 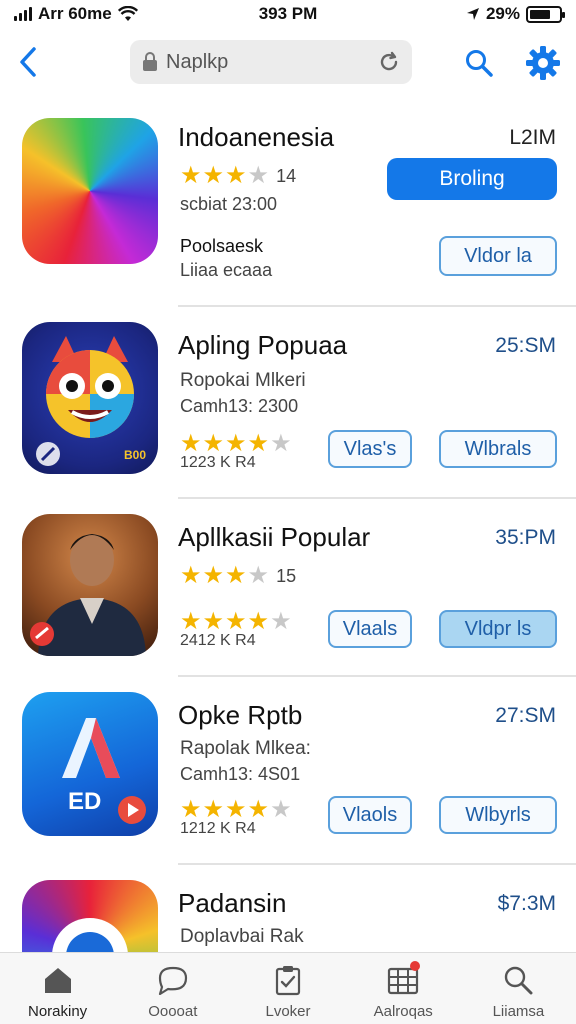 I want to click on settings-button, so click(x=543, y=63).